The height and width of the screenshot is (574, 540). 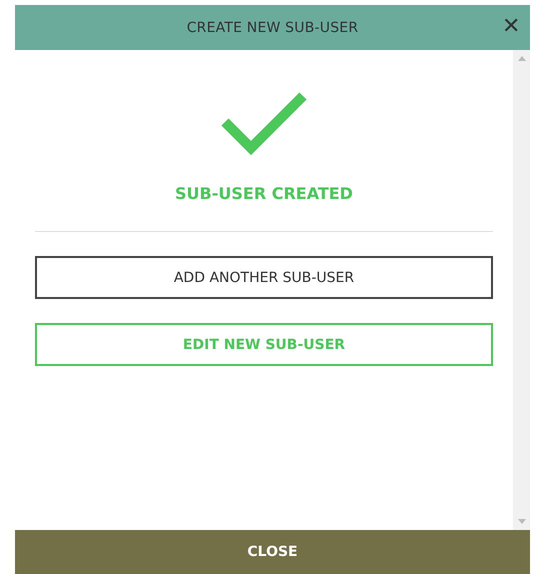 What do you see at coordinates (522, 521) in the screenshot?
I see `scroll-down-icon` at bounding box center [522, 521].